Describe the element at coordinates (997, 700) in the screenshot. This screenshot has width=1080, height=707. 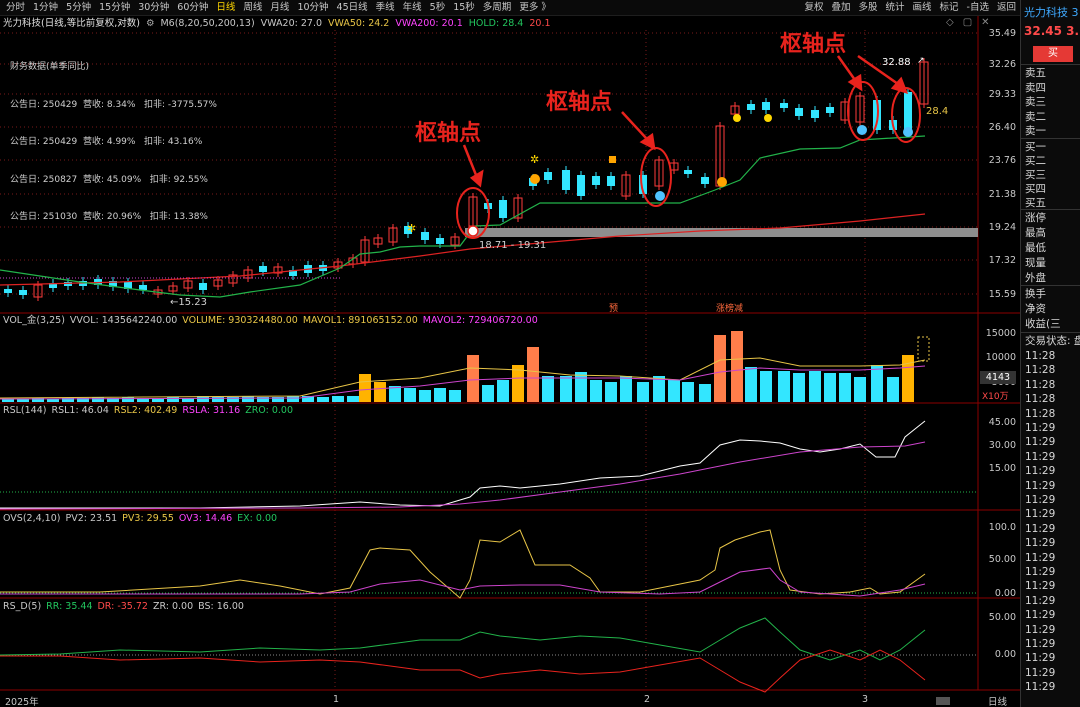
I see `x-axis-period: 日线` at that location.